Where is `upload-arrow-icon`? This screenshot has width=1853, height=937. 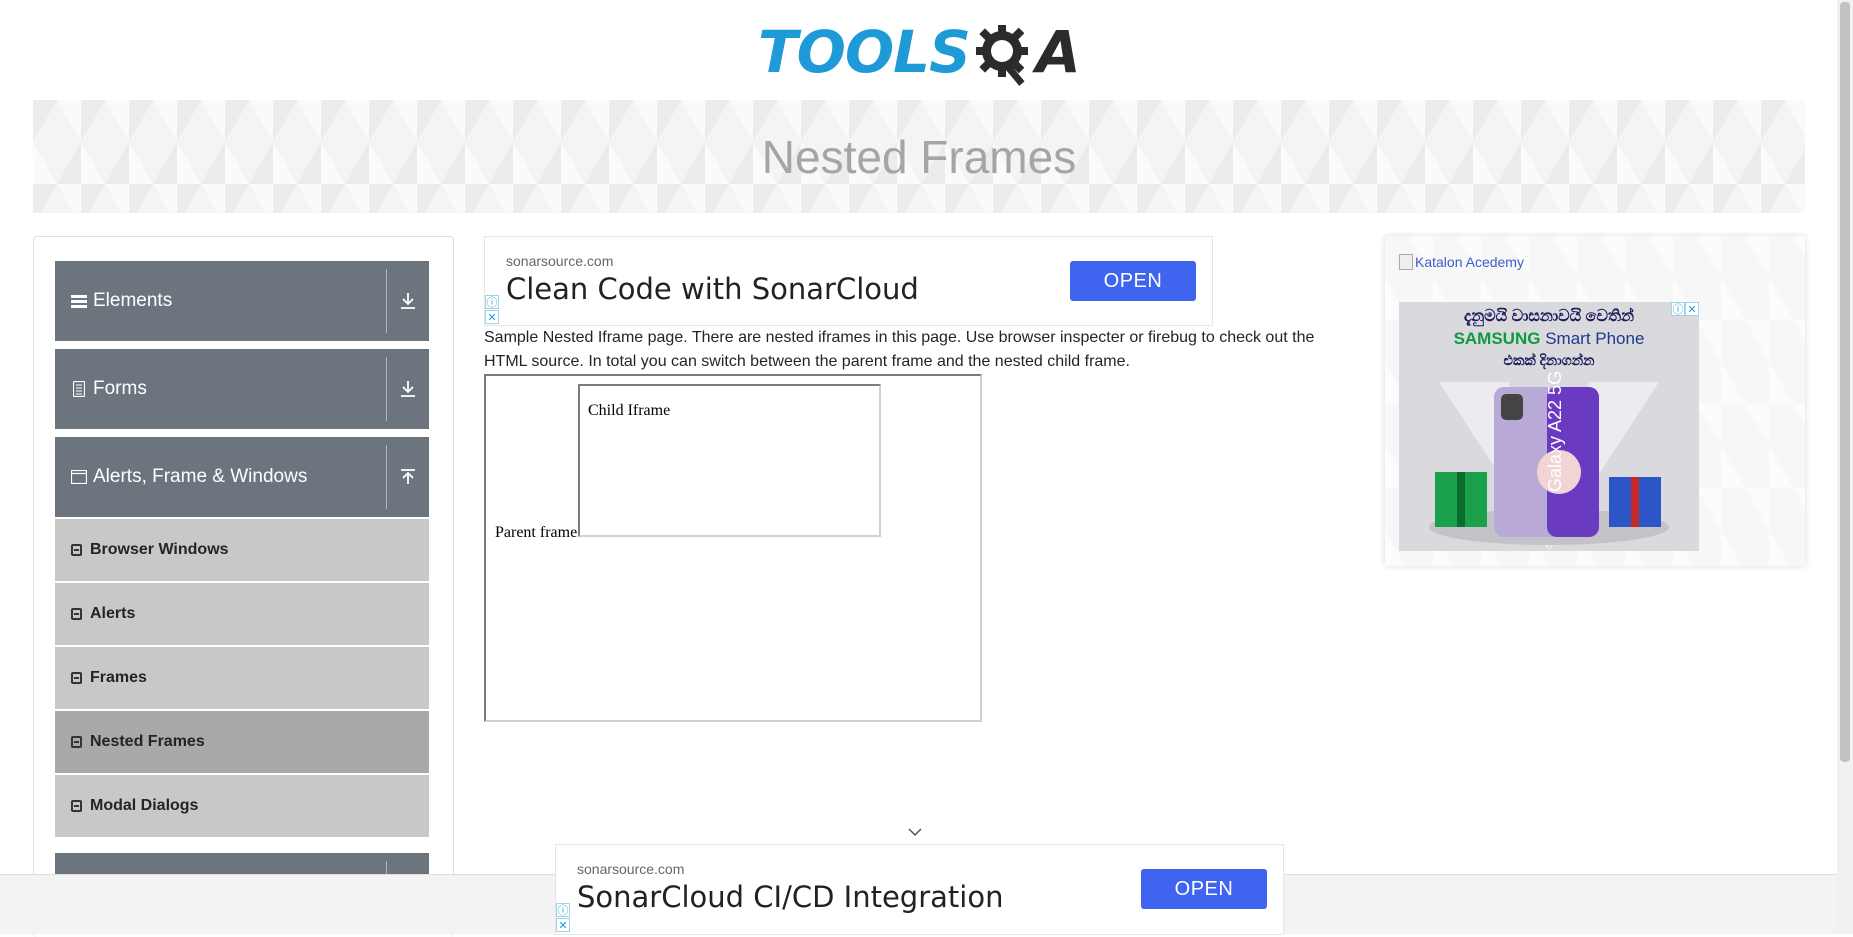
upload-arrow-icon is located at coordinates (408, 477).